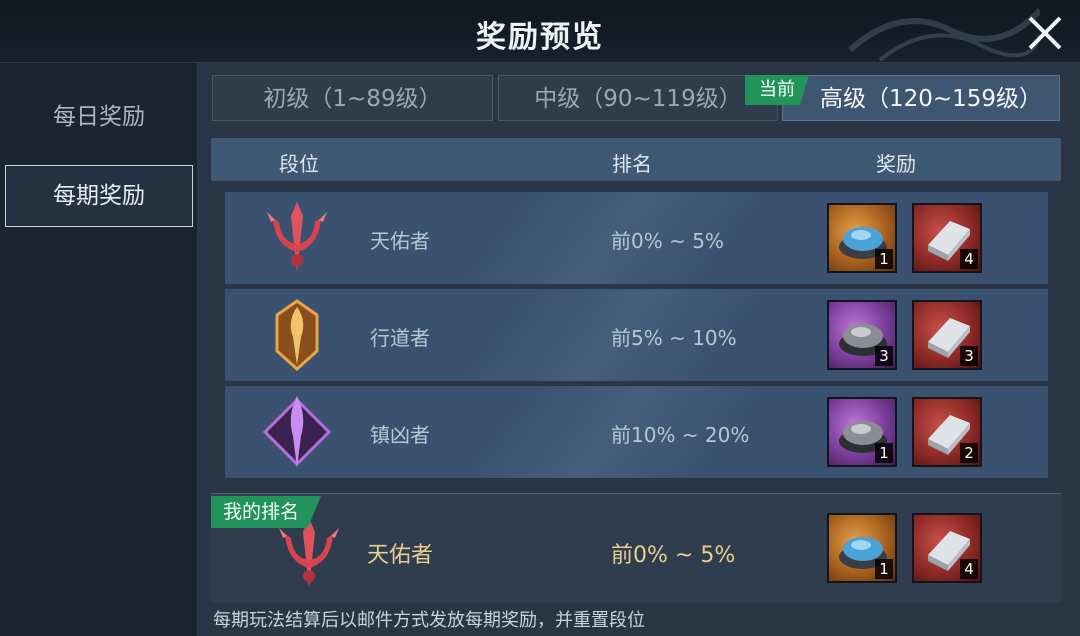 Image resolution: width=1080 pixels, height=636 pixels. I want to click on rank-range: 前5% ~ 10%, so click(674, 338).